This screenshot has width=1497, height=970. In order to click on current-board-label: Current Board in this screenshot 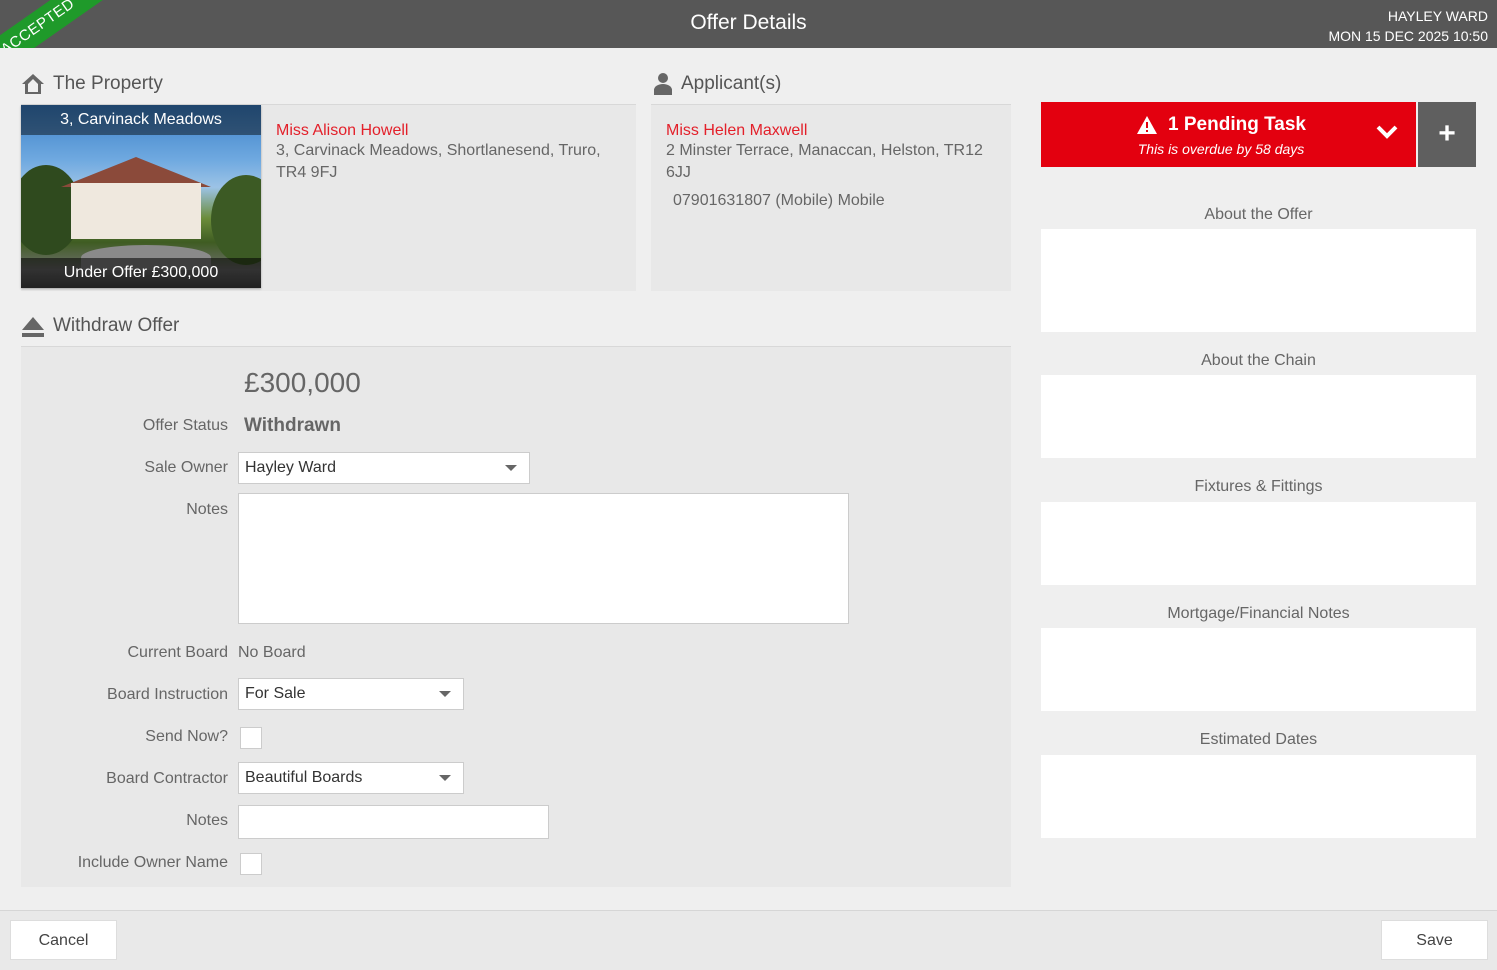, I will do `click(178, 652)`.